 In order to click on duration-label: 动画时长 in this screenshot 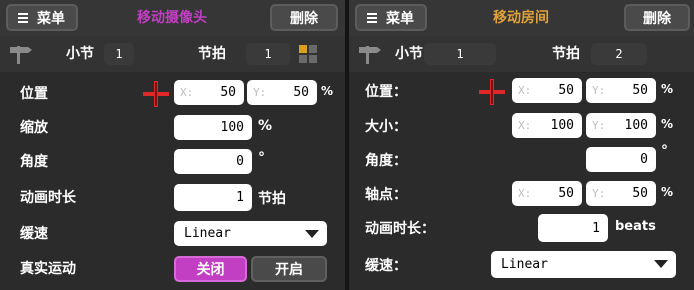, I will do `click(48, 198)`.